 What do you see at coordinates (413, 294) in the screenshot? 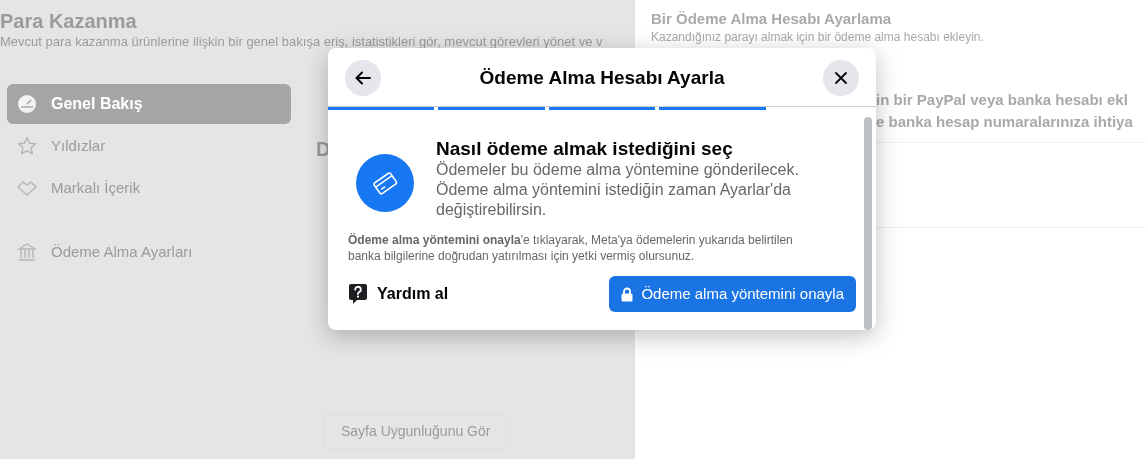
I see `help-link: Yardım al` at bounding box center [413, 294].